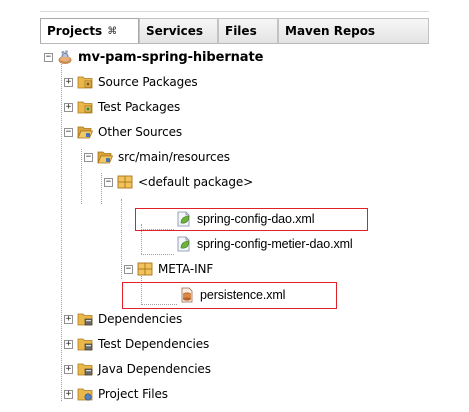 Image resolution: width=469 pixels, height=412 pixels. What do you see at coordinates (140, 132) in the screenshot?
I see `other-sources-label: Other Sources` at bounding box center [140, 132].